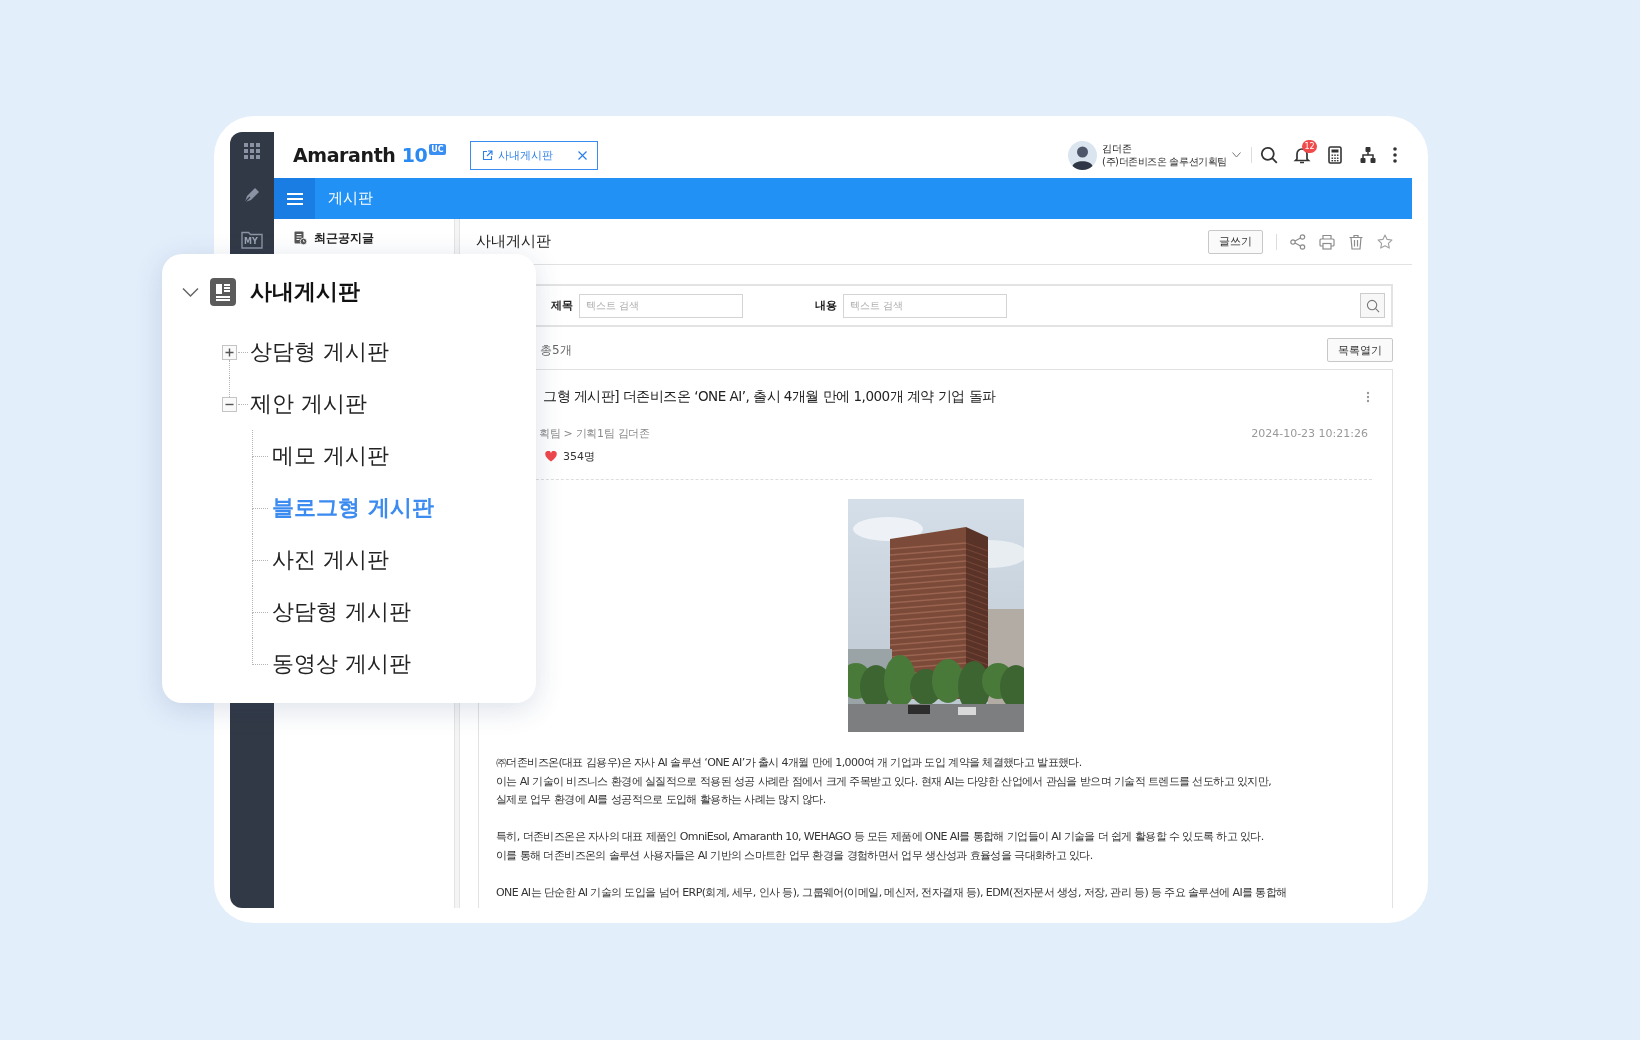 The image size is (1640, 1040). I want to click on heart-icon, so click(551, 456).